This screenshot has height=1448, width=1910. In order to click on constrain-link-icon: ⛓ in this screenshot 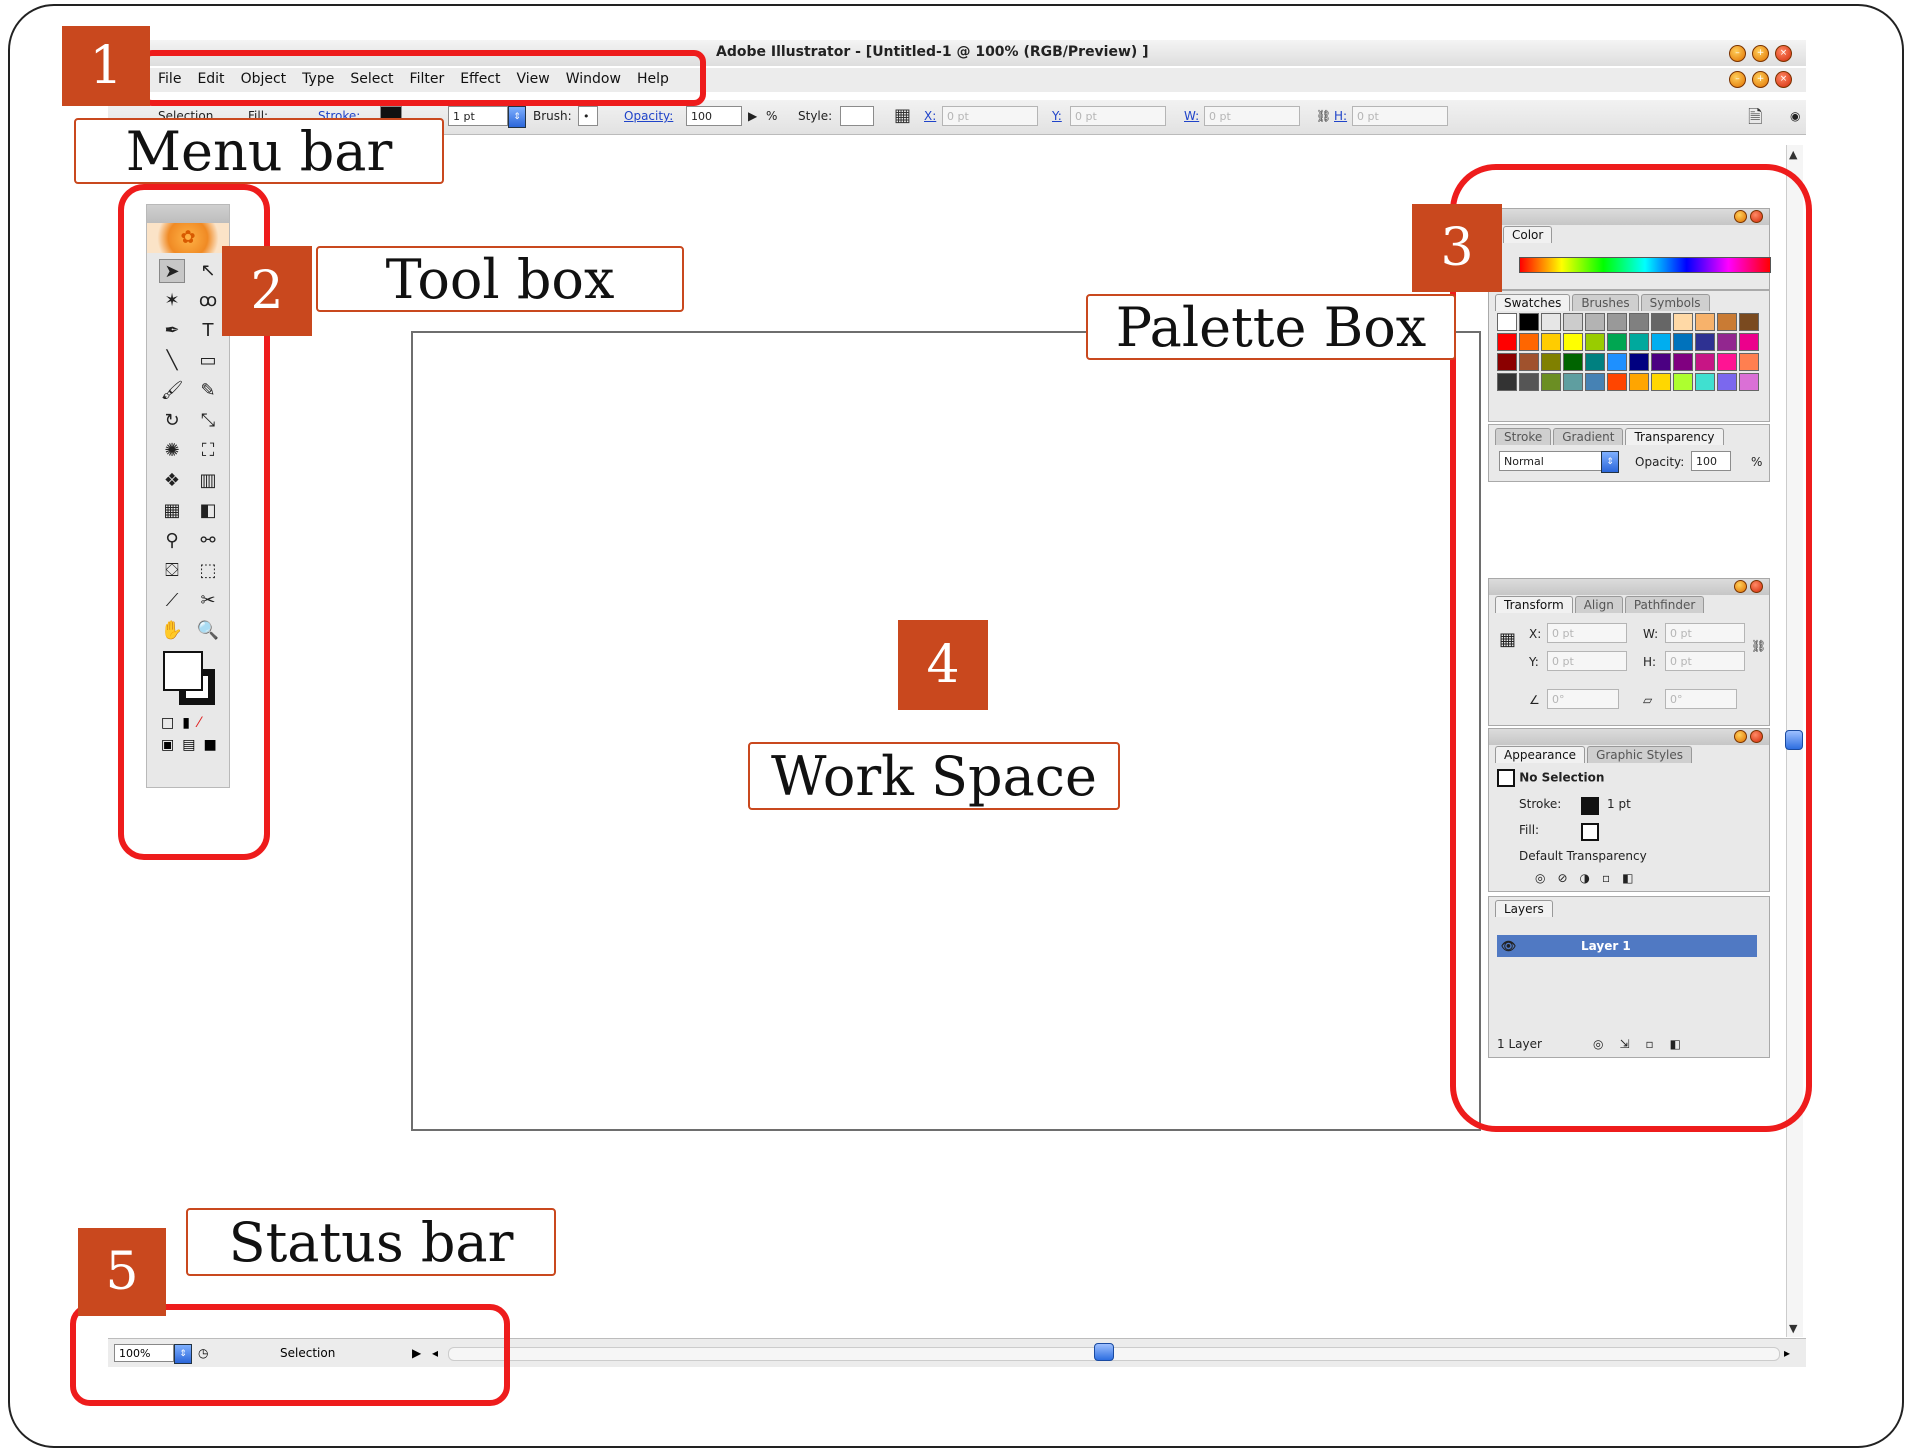, I will do `click(1323, 116)`.